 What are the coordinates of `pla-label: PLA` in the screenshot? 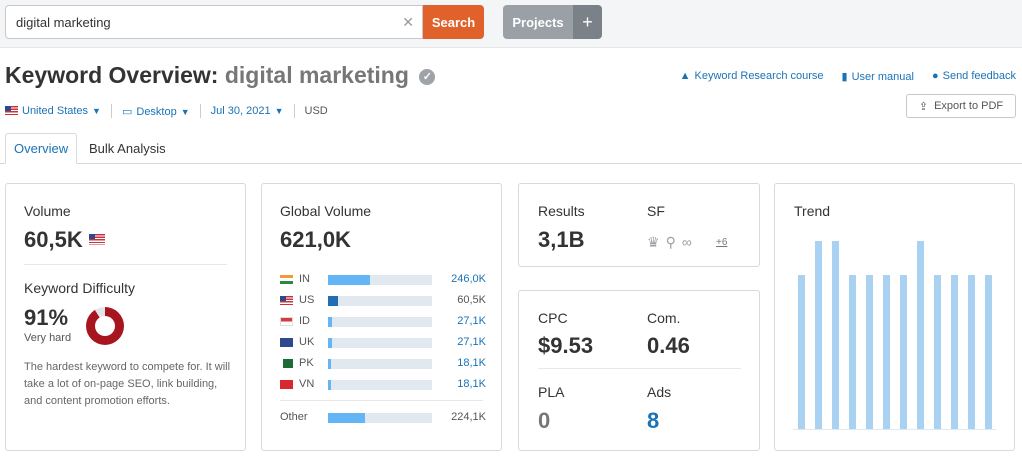 It's located at (551, 392).